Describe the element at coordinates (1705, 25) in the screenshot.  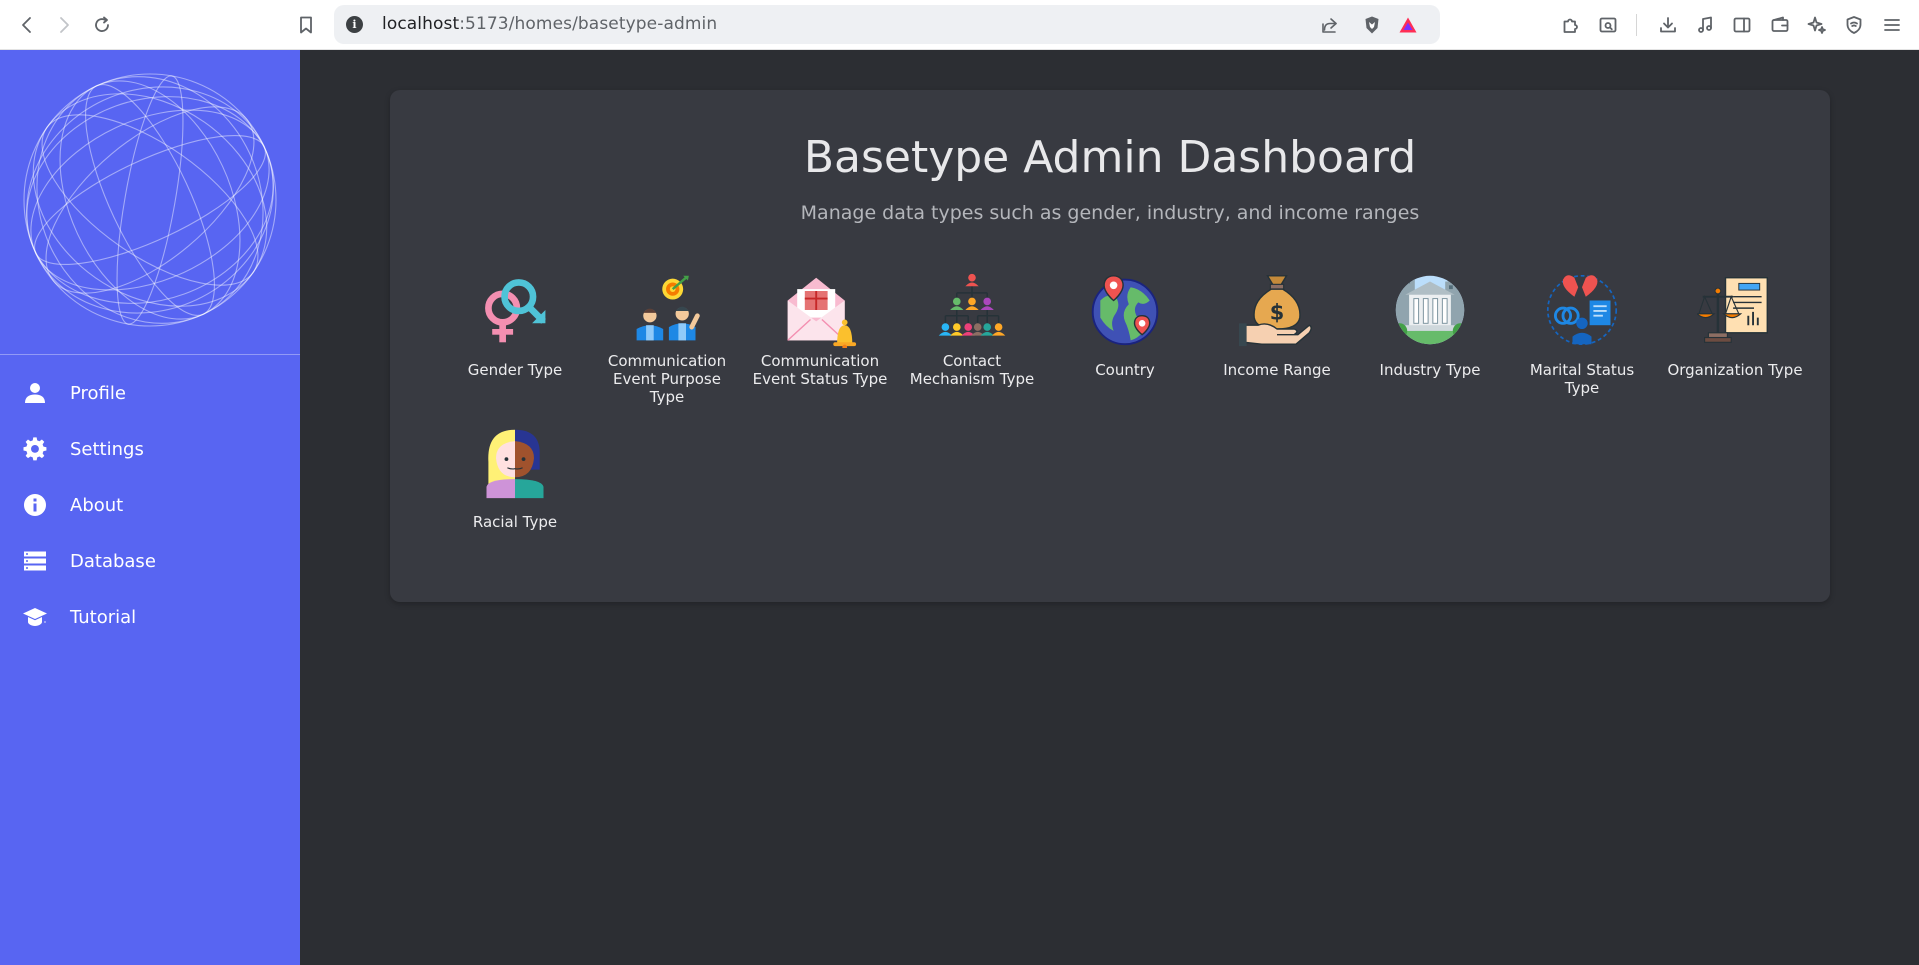
I see `media-music-icon` at that location.